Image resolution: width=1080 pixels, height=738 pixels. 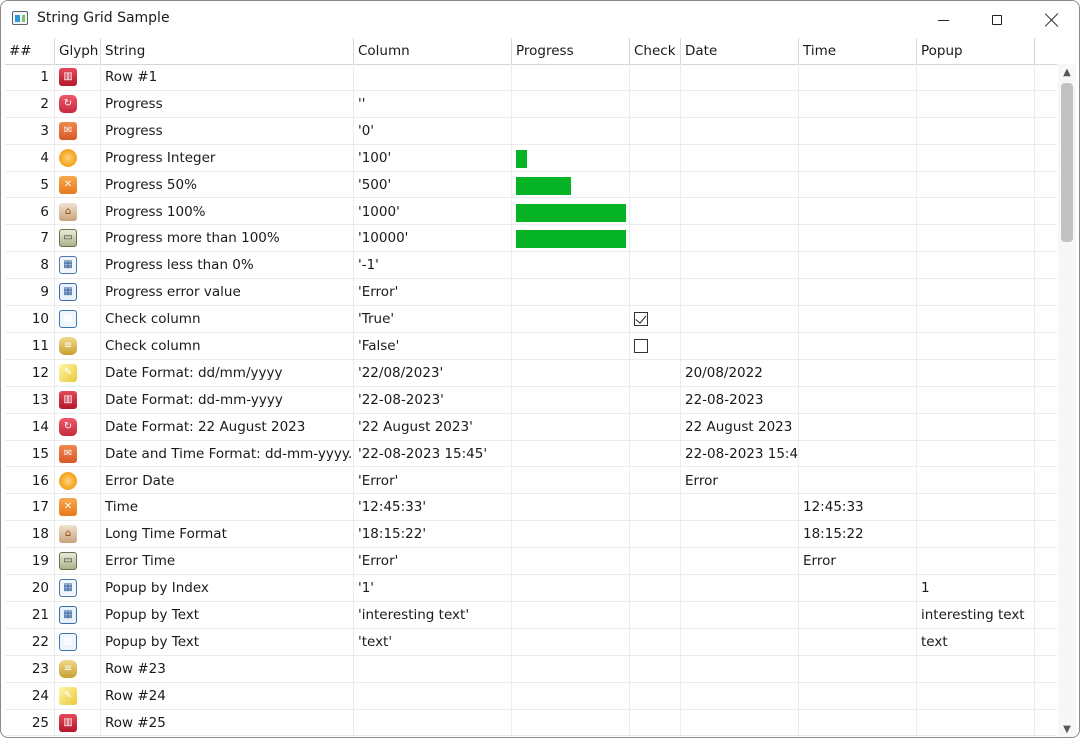 What do you see at coordinates (740, 399) in the screenshot?
I see `cell-date: 22-08-2023` at bounding box center [740, 399].